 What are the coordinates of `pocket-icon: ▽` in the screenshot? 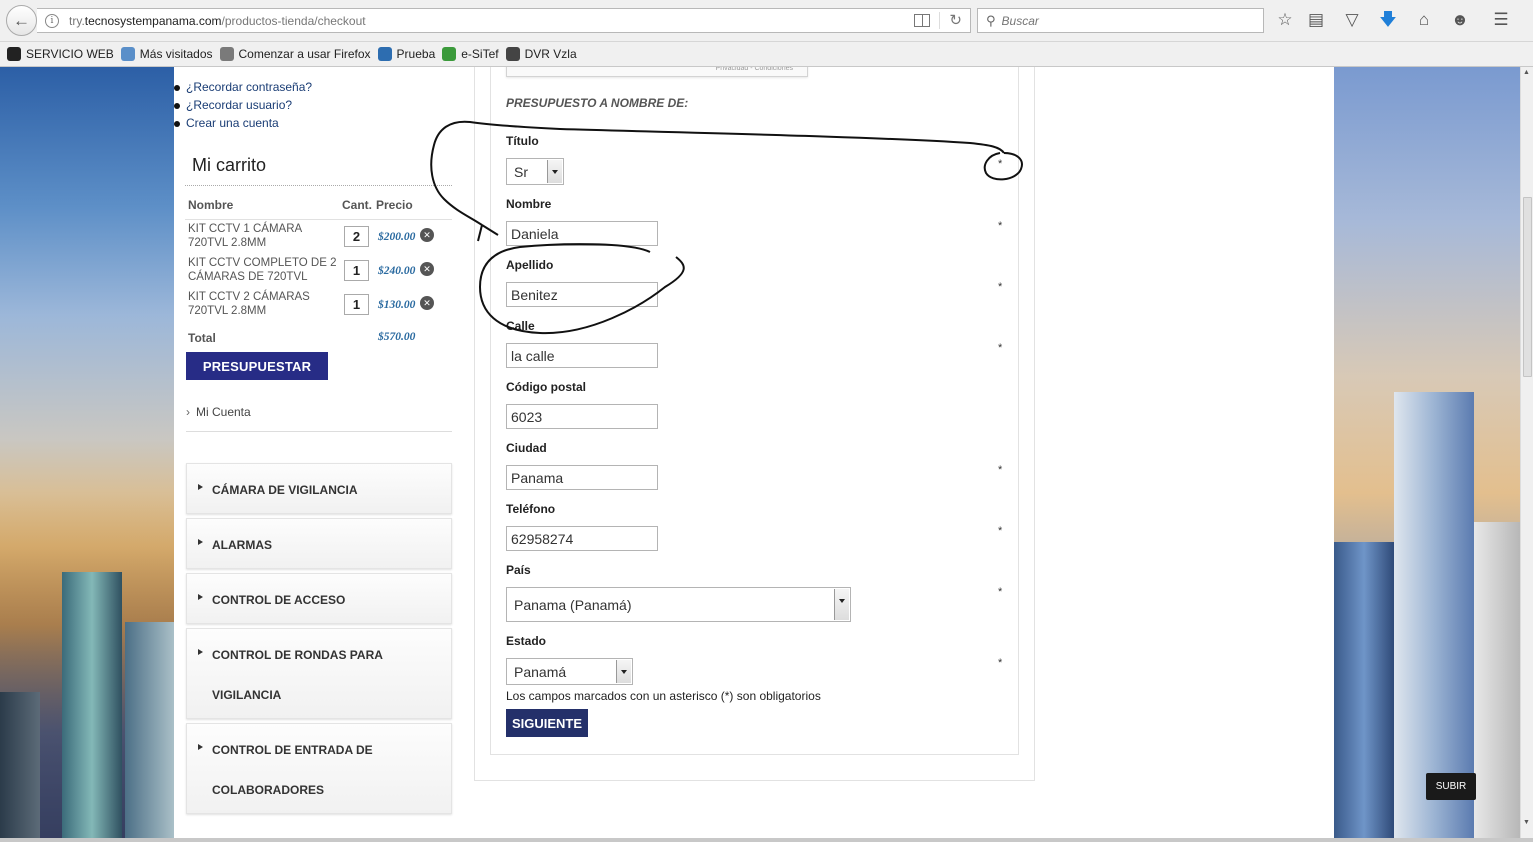 It's located at (1352, 20).